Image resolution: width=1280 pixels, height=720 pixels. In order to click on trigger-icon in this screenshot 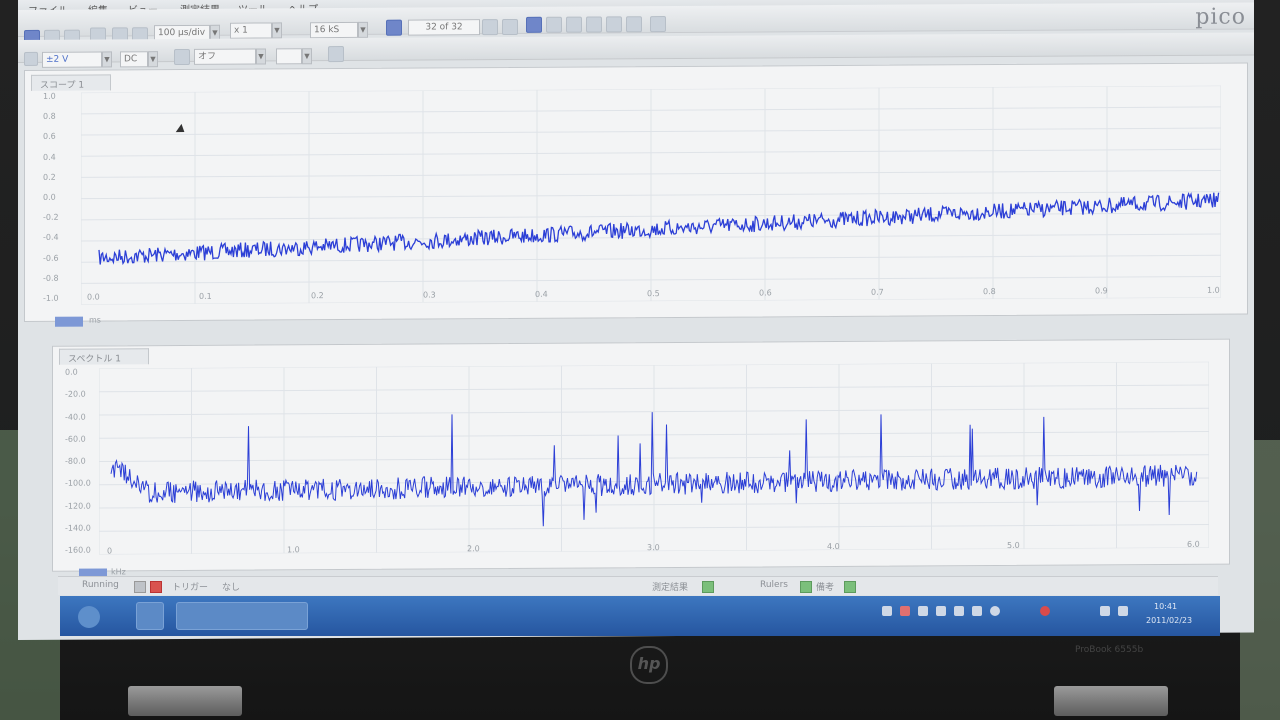, I will do `click(182, 57)`.